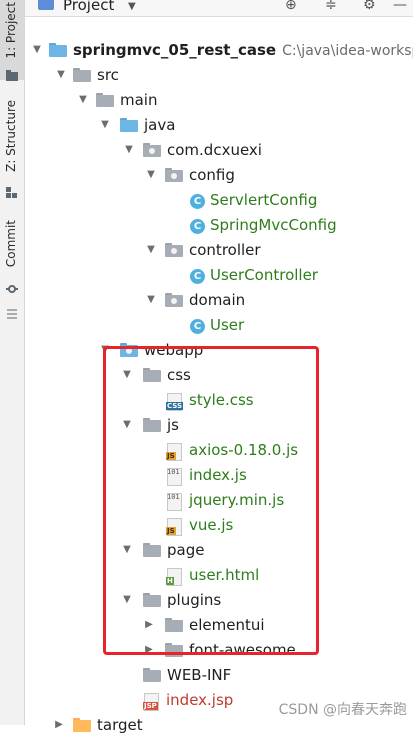  What do you see at coordinates (291, 6) in the screenshot?
I see `locate-icon: ⊕` at bounding box center [291, 6].